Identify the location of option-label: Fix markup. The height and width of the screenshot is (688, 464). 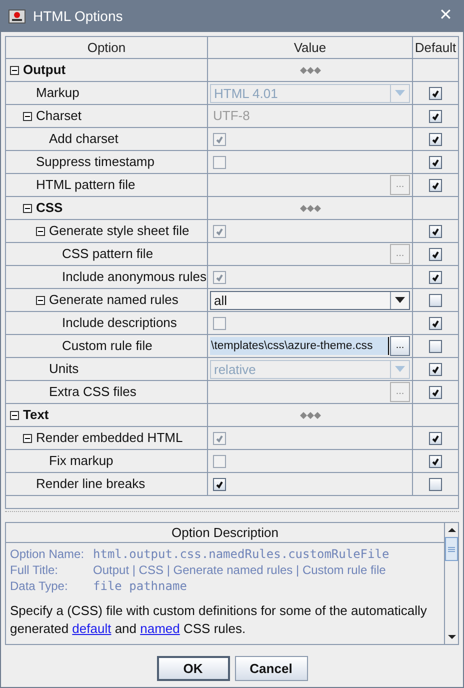
(81, 461).